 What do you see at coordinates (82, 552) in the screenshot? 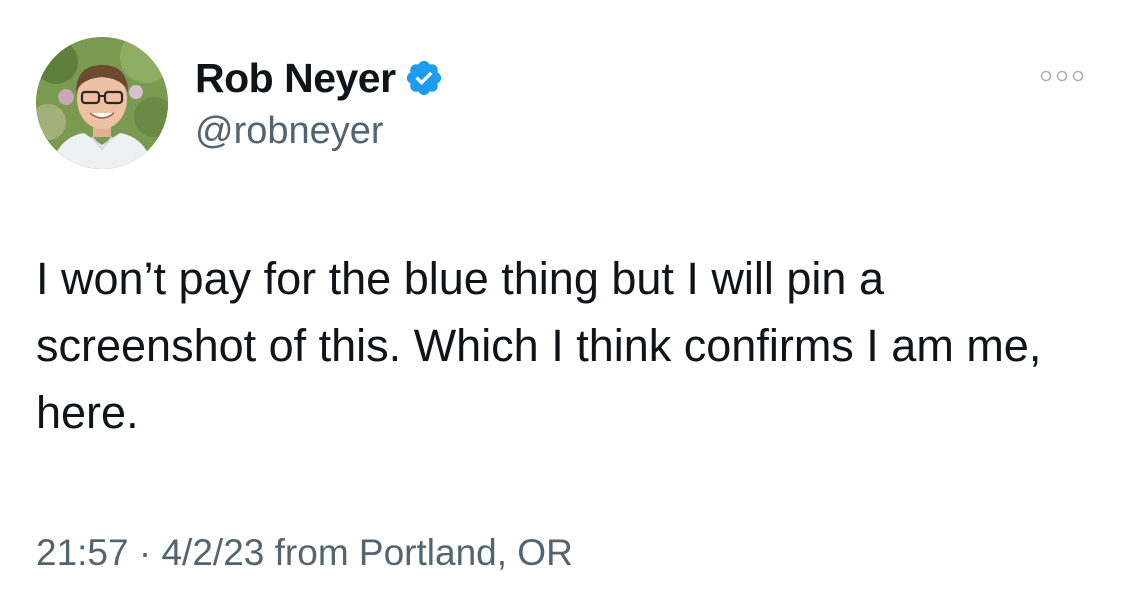
I see `tweet-time: 21:57` at bounding box center [82, 552].